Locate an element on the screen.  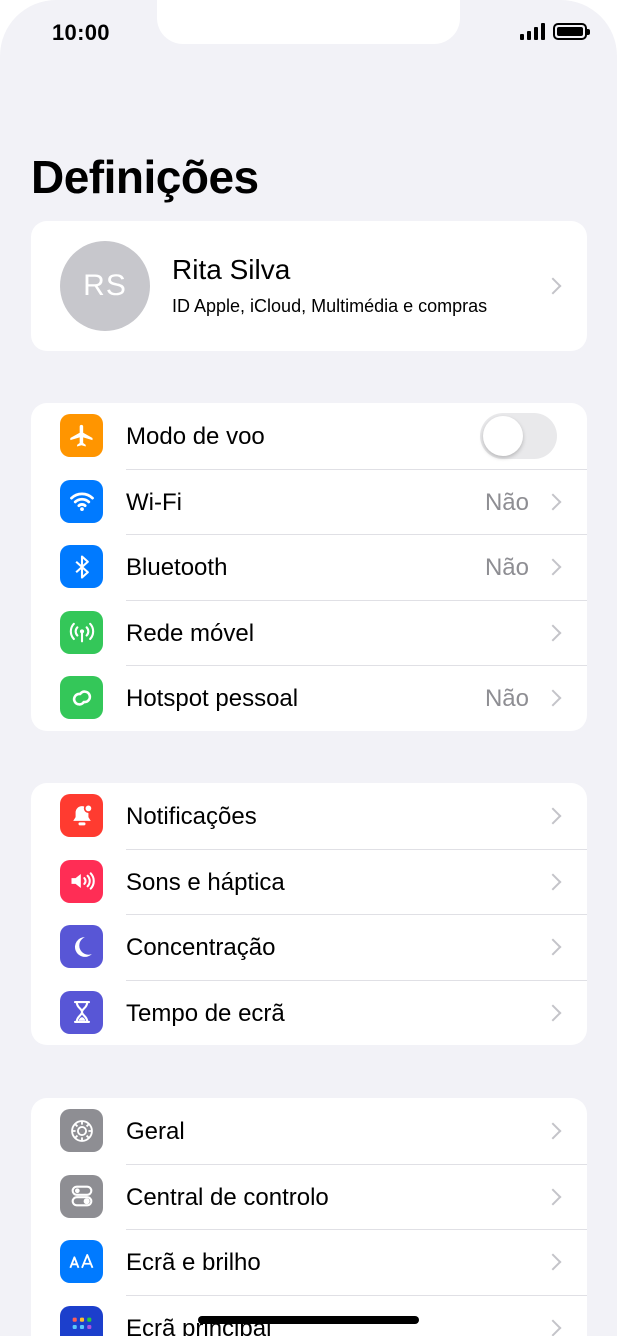
moon-icon is located at coordinates (81, 946).